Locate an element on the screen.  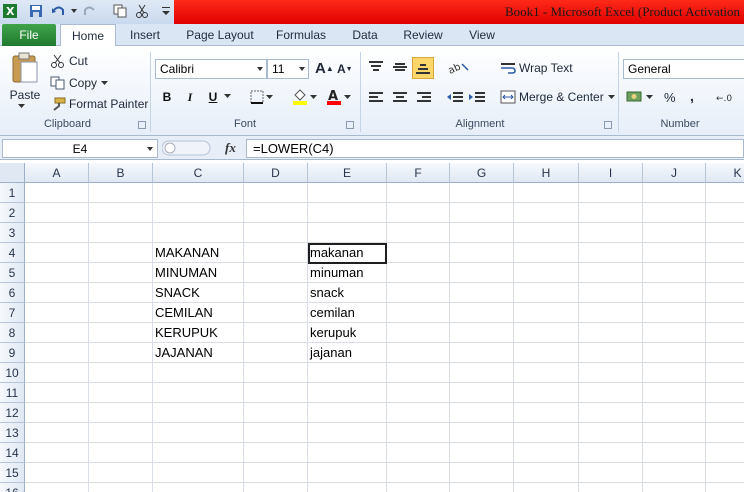
cell-j9 is located at coordinates (674, 353).